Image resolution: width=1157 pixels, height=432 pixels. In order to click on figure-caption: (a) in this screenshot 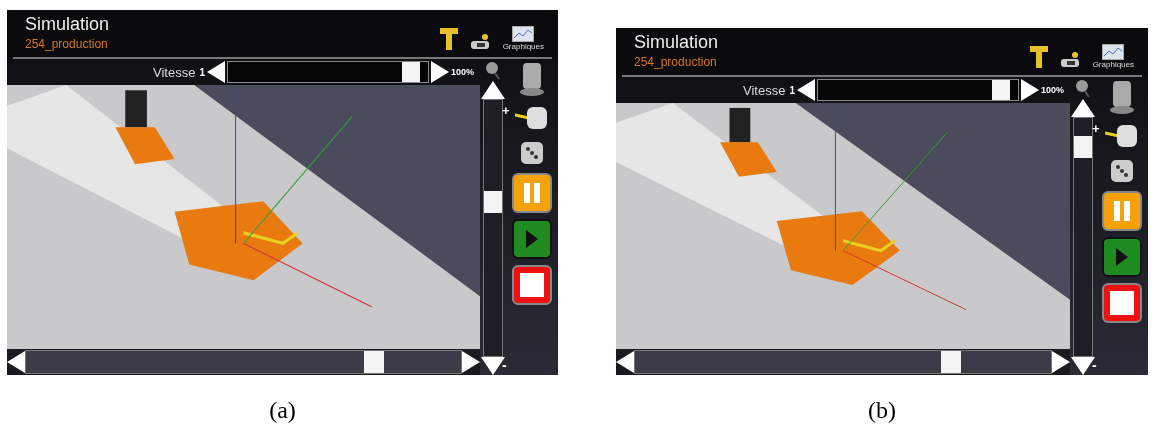, I will do `click(282, 410)`.